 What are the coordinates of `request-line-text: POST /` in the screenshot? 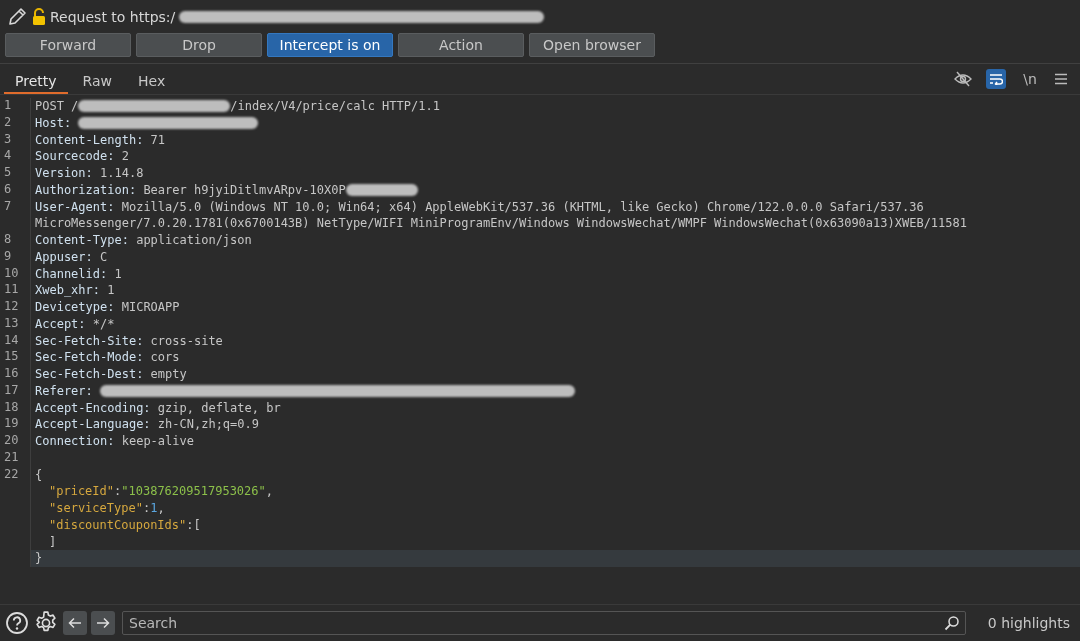 It's located at (57, 106).